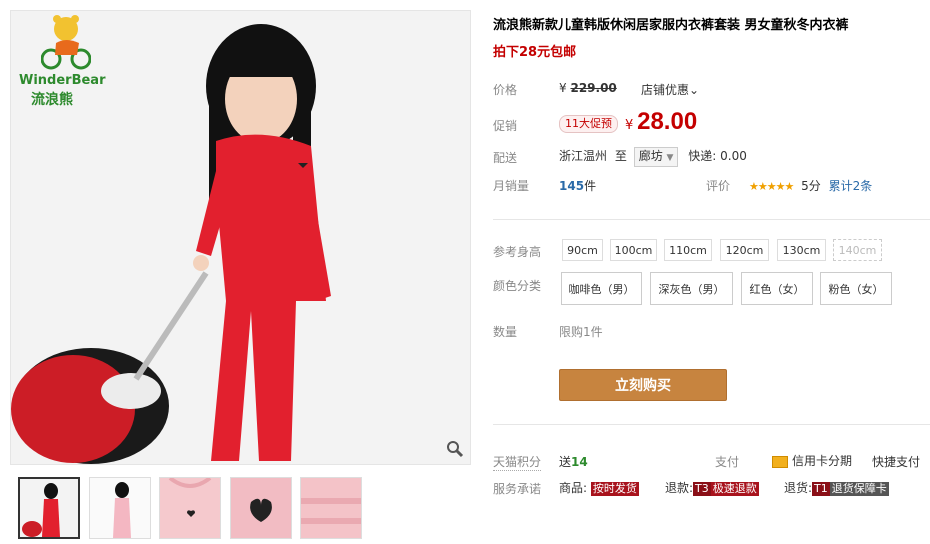 The width and height of the screenshot is (930, 544). I want to click on currency-symbol: ¥, so click(563, 88).